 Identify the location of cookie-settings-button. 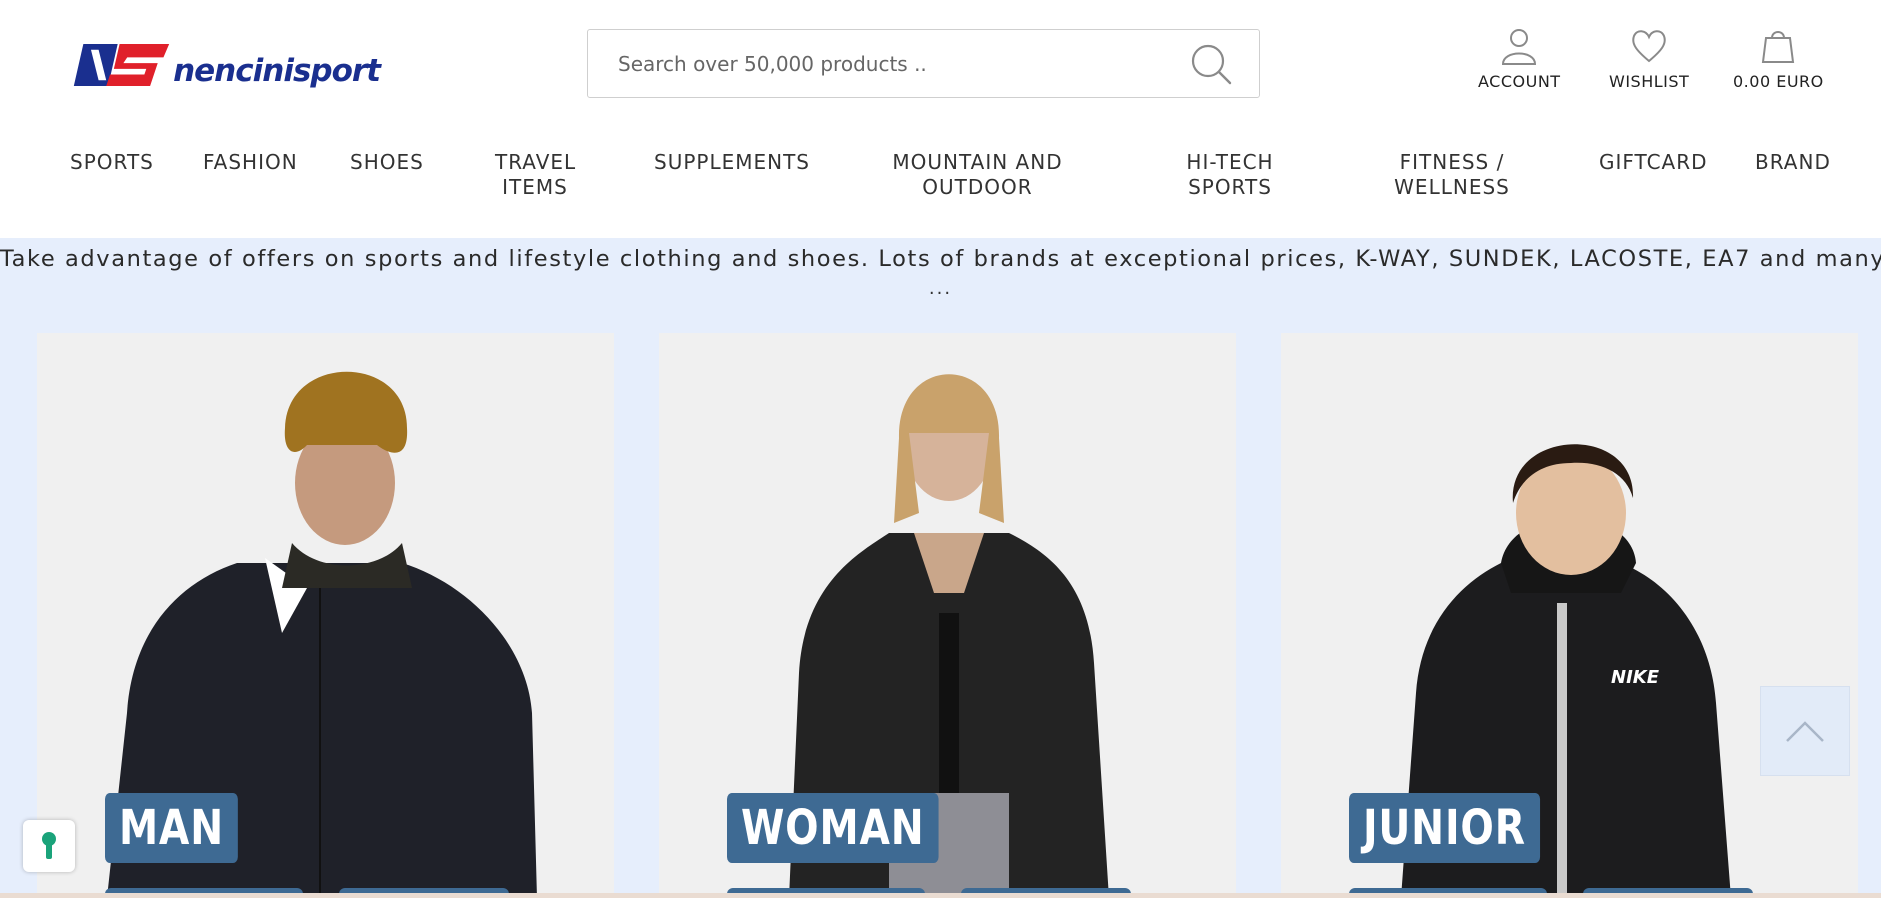
(49, 846).